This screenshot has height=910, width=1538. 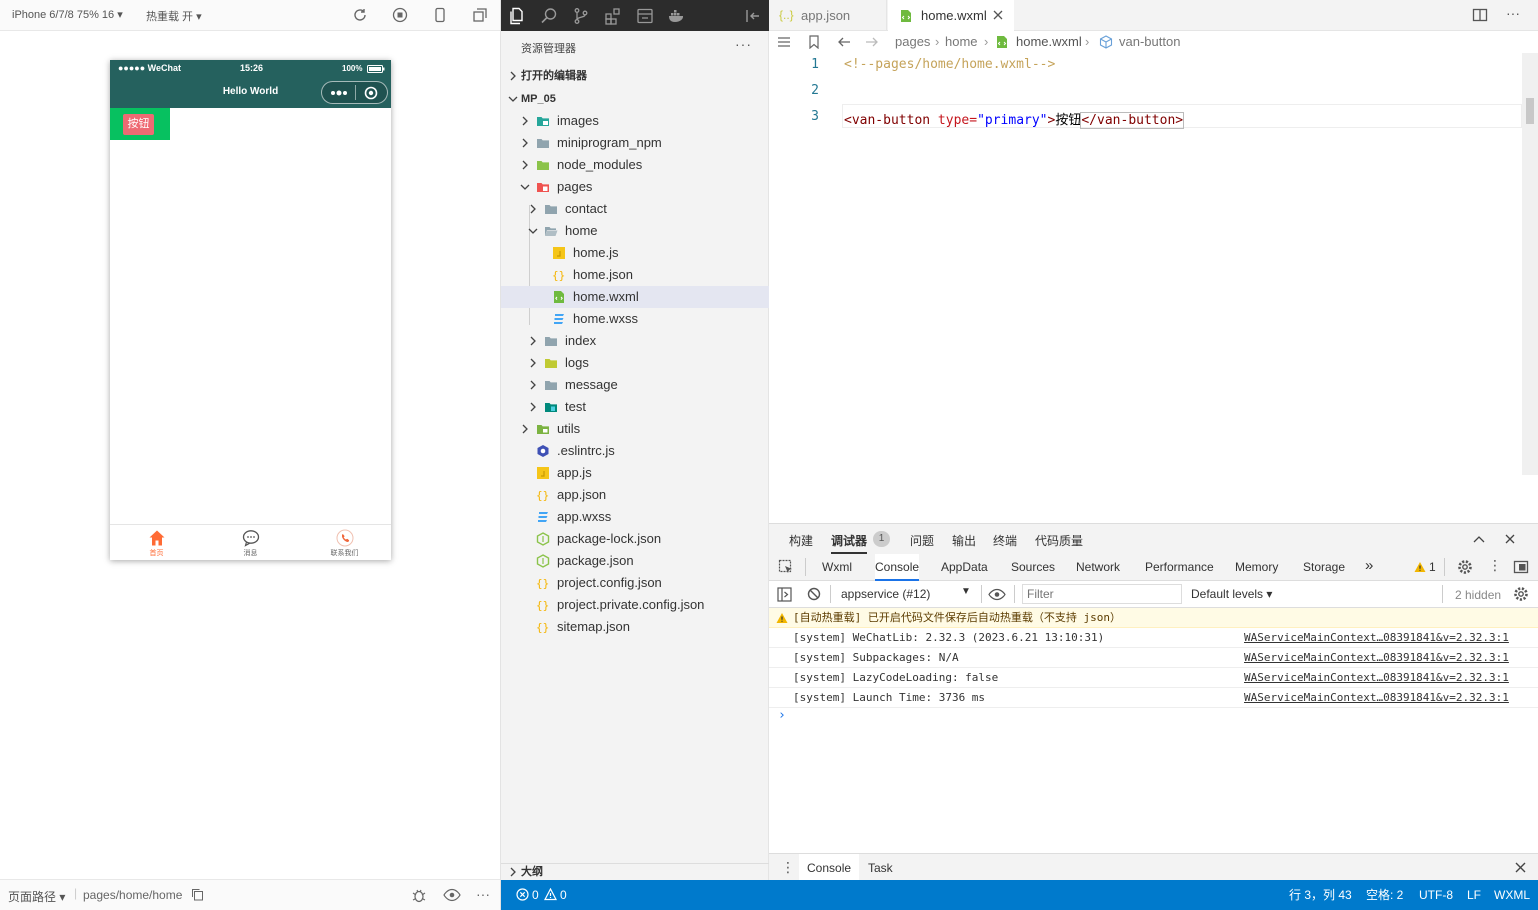 What do you see at coordinates (964, 540) in the screenshot?
I see `tab-output: 输出` at bounding box center [964, 540].